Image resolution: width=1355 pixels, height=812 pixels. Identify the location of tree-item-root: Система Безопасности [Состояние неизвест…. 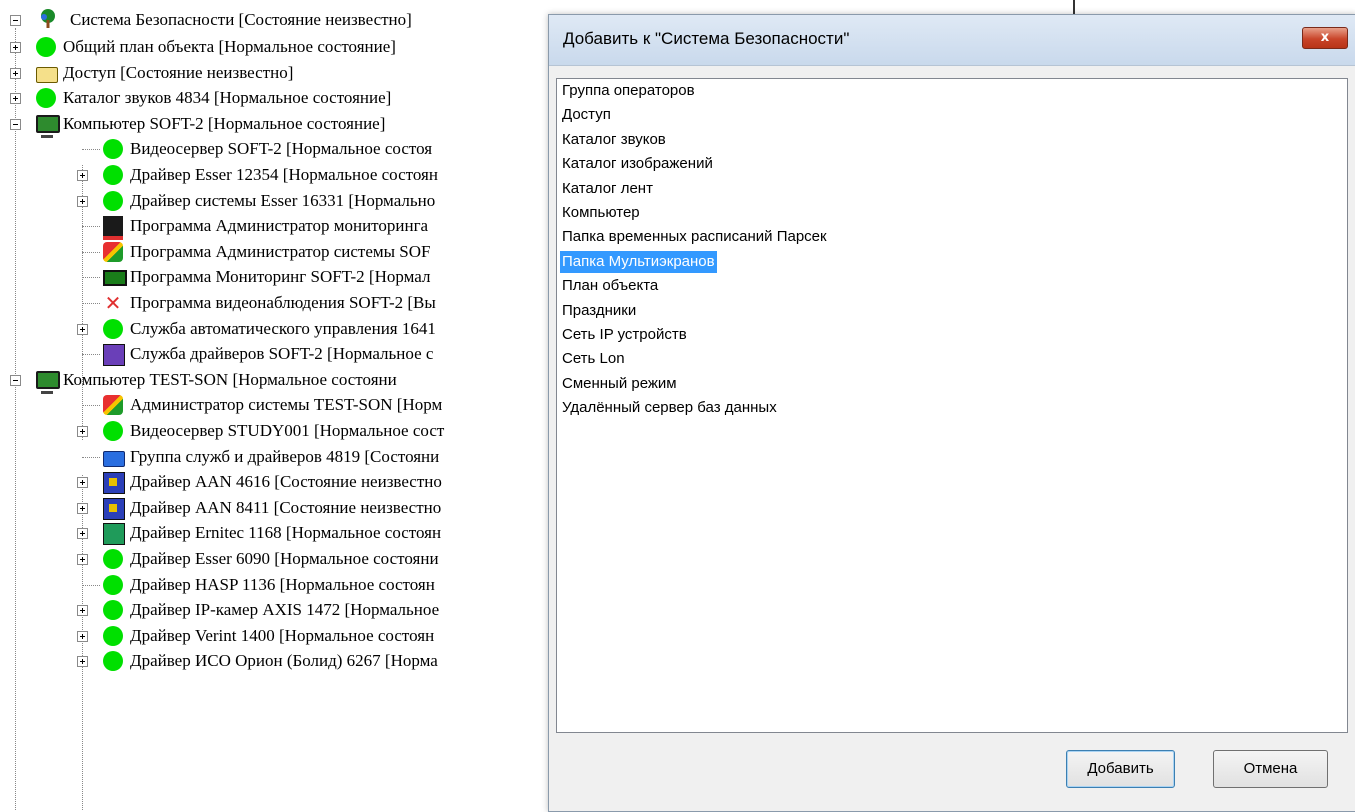
(280, 20).